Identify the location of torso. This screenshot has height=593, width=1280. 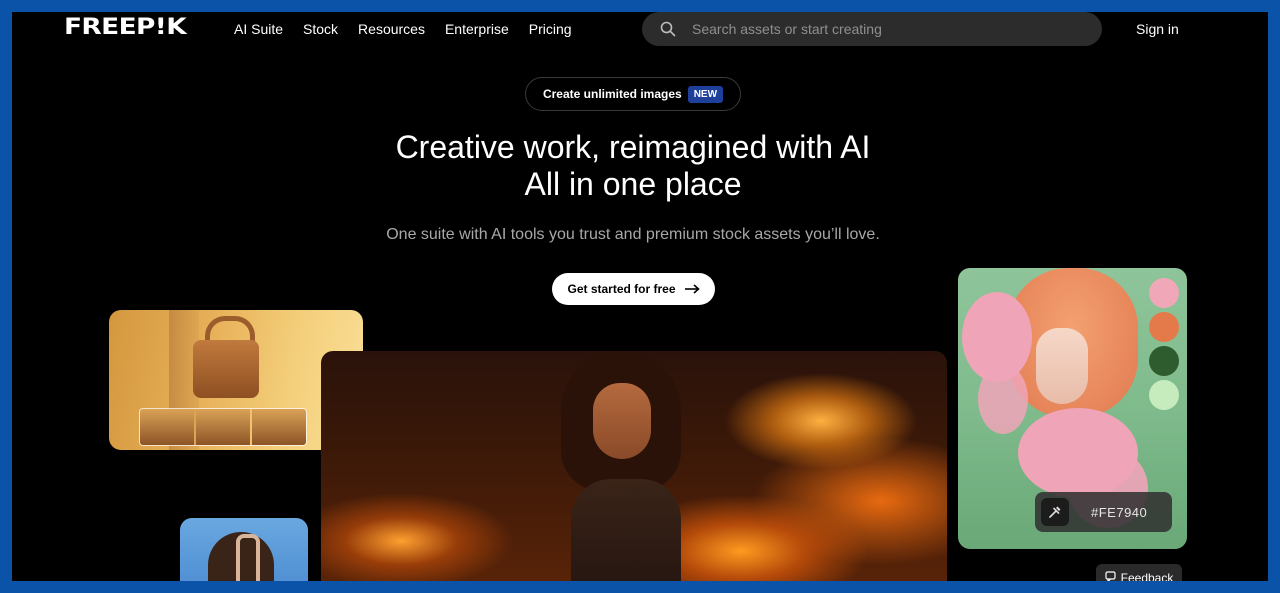
(626, 530).